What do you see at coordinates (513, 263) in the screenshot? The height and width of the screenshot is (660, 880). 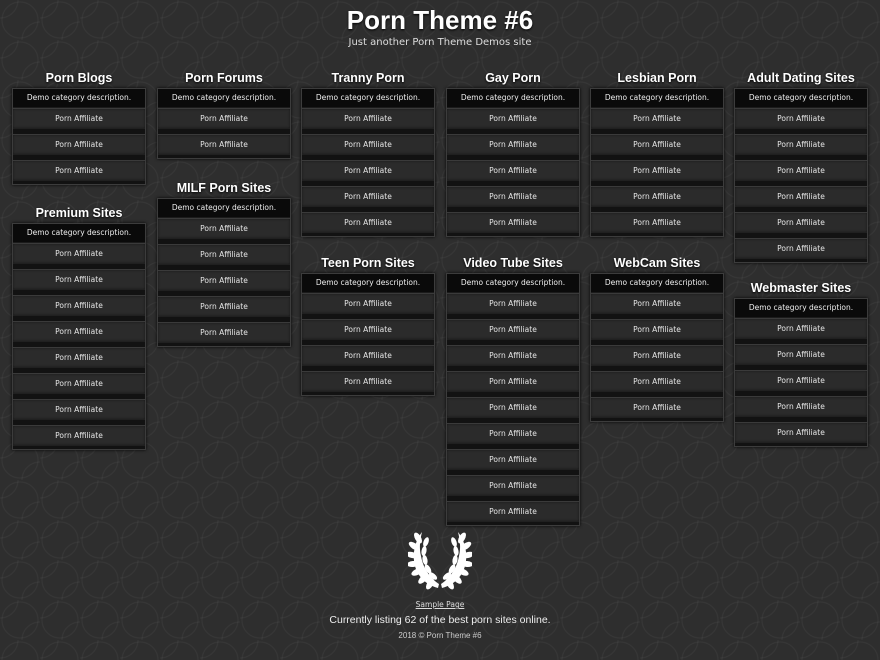 I see `category-title: Video Tube Sites` at bounding box center [513, 263].